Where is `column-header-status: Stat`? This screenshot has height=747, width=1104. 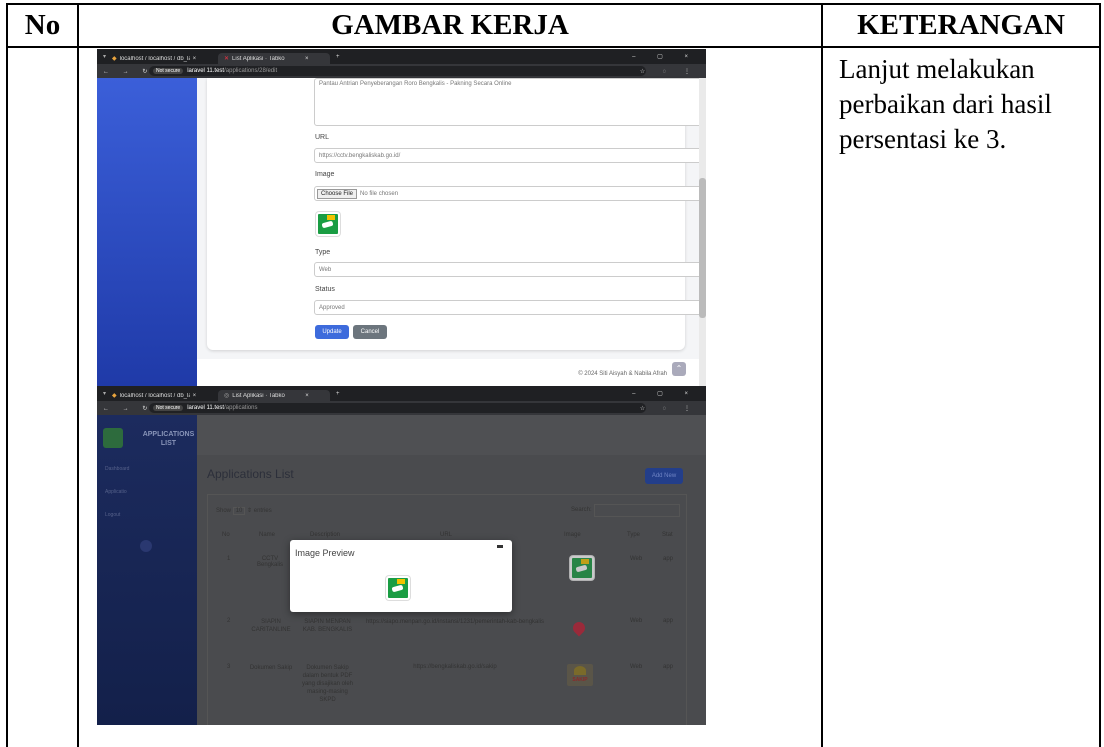 column-header-status: Stat is located at coordinates (667, 535).